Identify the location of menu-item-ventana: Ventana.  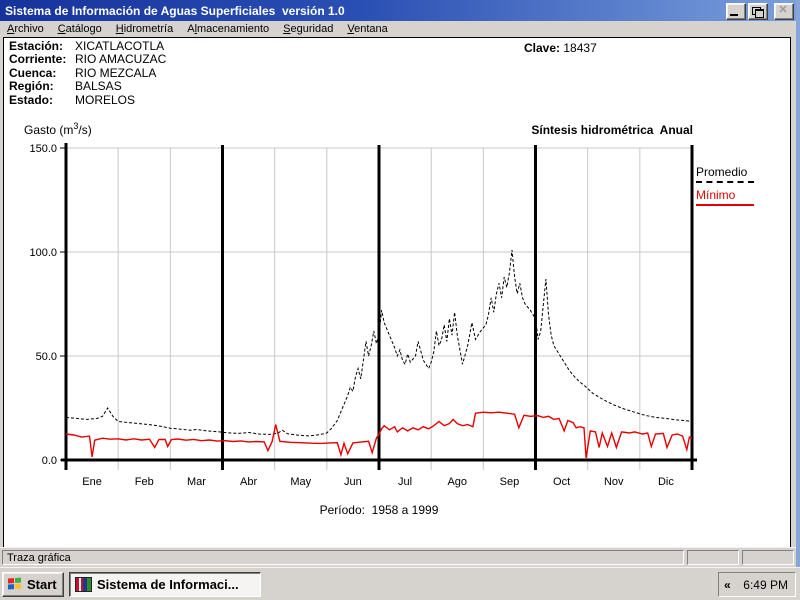
(367, 29).